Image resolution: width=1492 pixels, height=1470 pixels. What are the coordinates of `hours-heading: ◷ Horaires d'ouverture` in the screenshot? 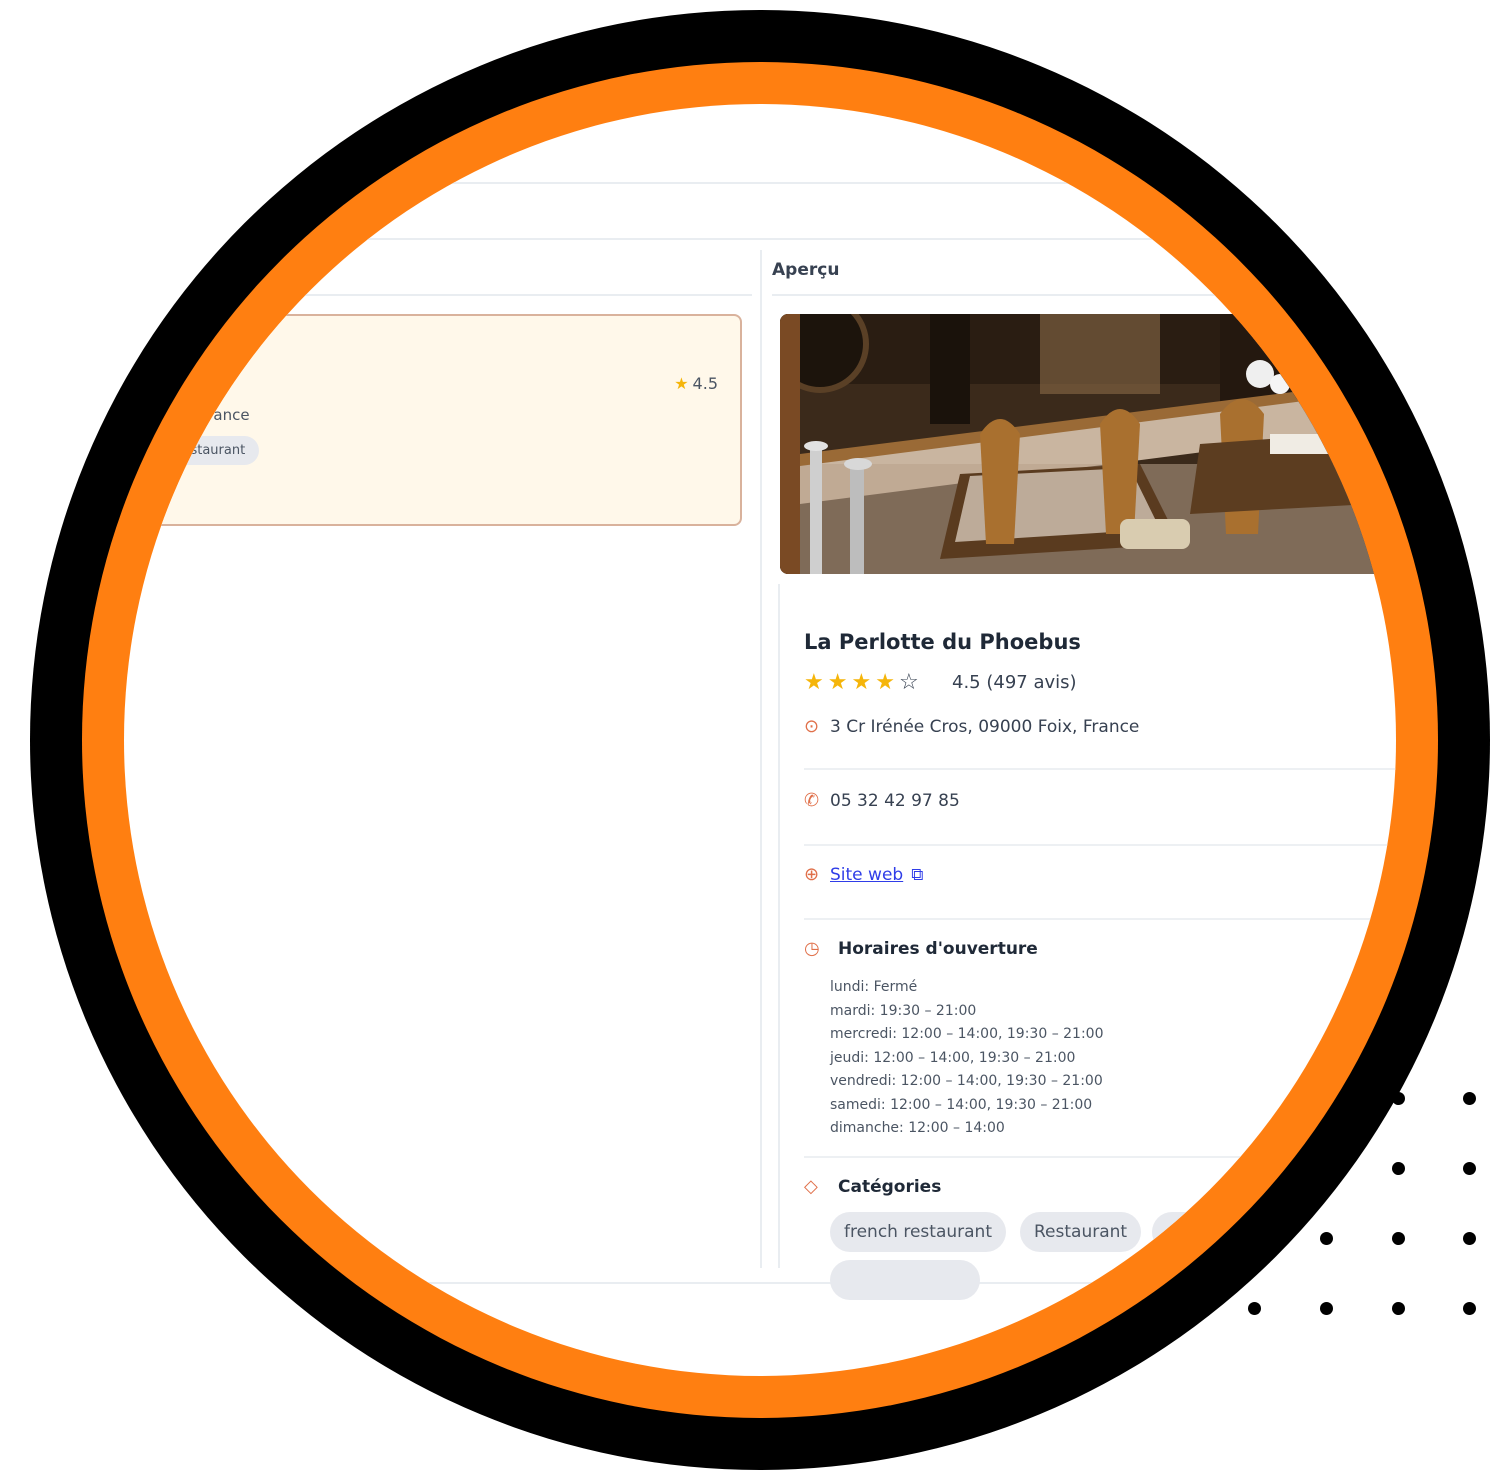 It's located at (921, 948).